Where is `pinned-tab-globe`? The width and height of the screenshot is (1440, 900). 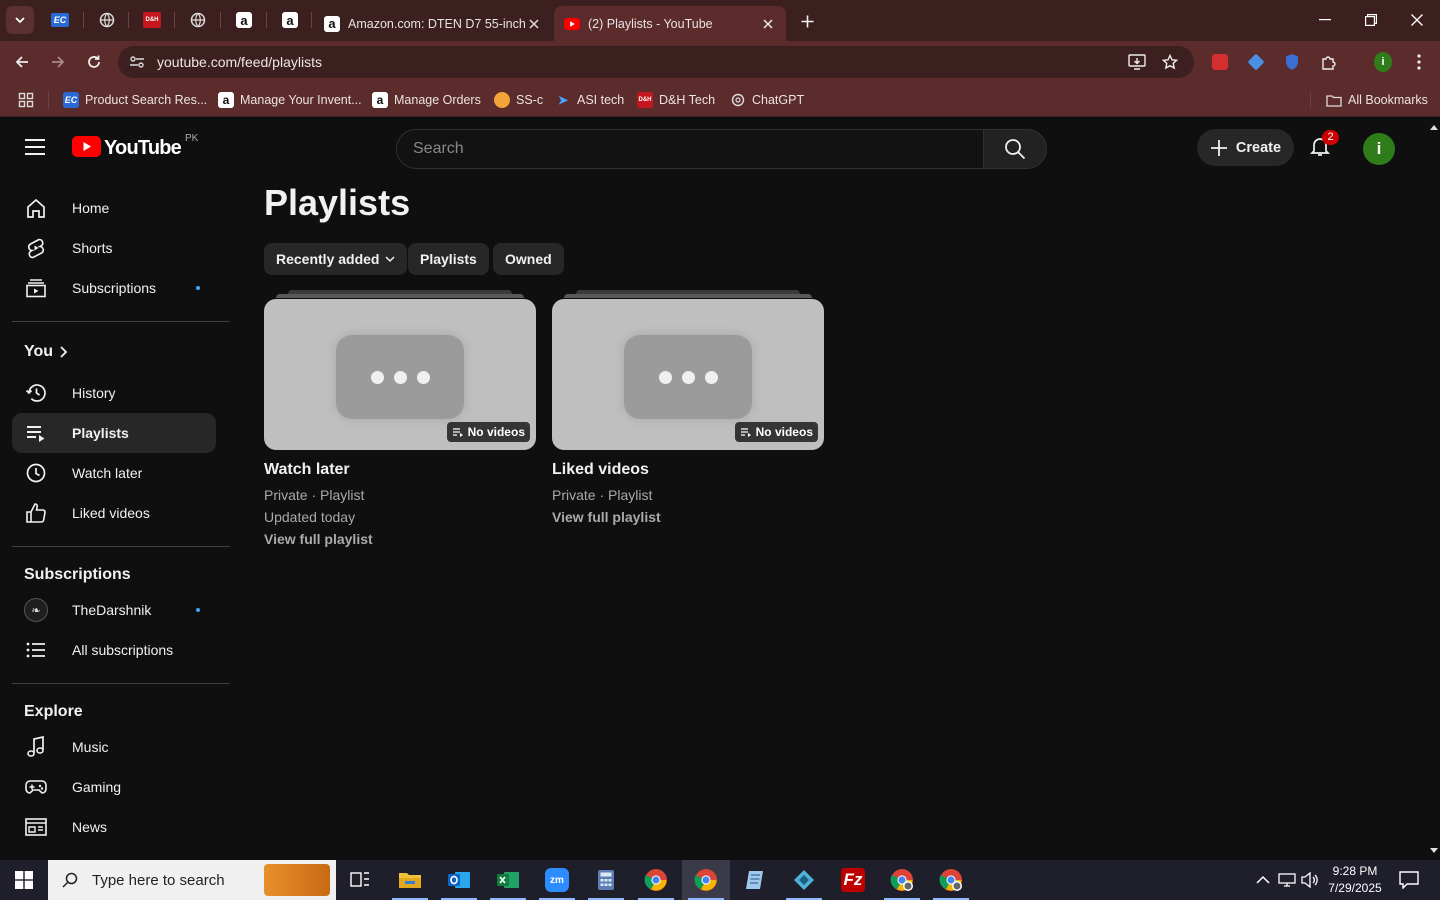 pinned-tab-globe is located at coordinates (107, 20).